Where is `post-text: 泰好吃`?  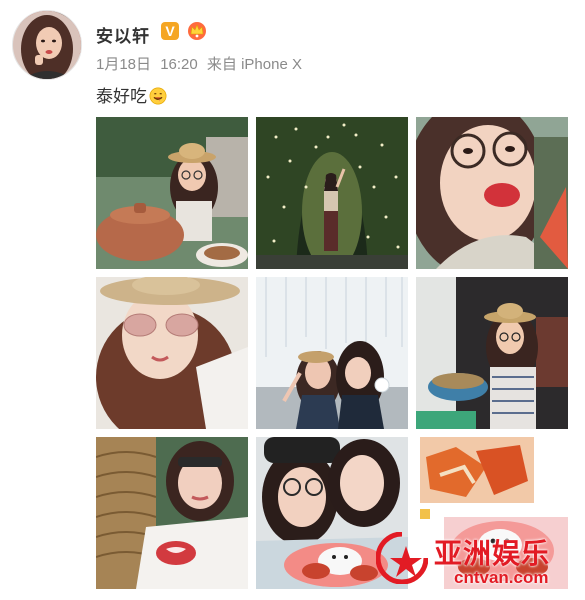 post-text: 泰好吃 is located at coordinates (131, 94).